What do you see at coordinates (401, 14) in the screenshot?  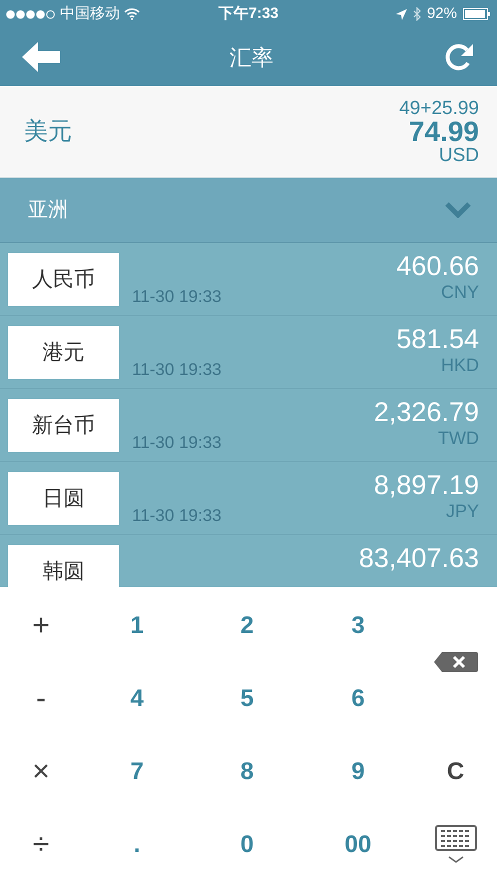 I see `location-icon` at bounding box center [401, 14].